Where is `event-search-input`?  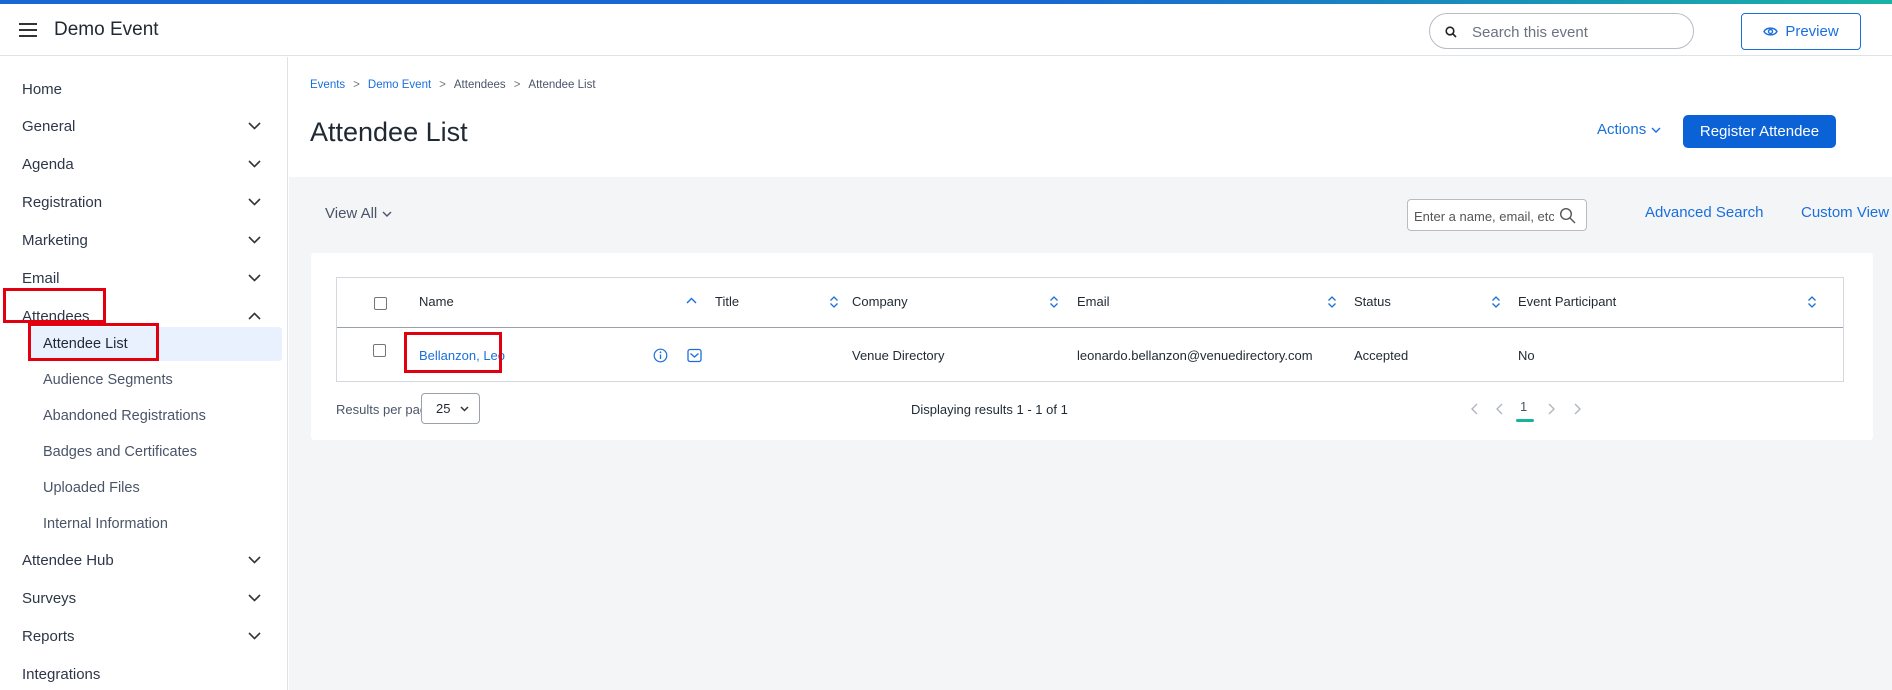 event-search-input is located at coordinates (1577, 32).